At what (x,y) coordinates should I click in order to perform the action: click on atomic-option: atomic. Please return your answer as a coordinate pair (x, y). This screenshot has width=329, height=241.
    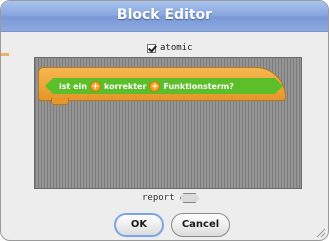
    Looking at the image, I should click on (170, 48).